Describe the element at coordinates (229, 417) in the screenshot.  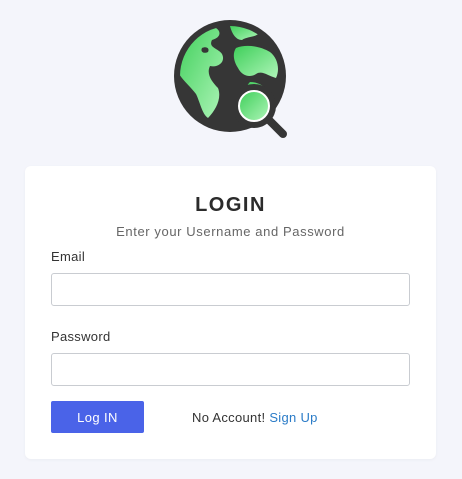
I see `no-account-text: No Account!` at that location.